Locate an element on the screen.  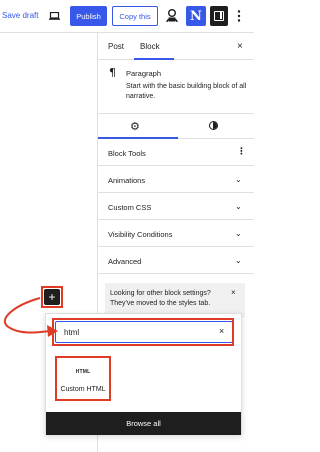
sidebar-tabs: Post Block × is located at coordinates (176, 46).